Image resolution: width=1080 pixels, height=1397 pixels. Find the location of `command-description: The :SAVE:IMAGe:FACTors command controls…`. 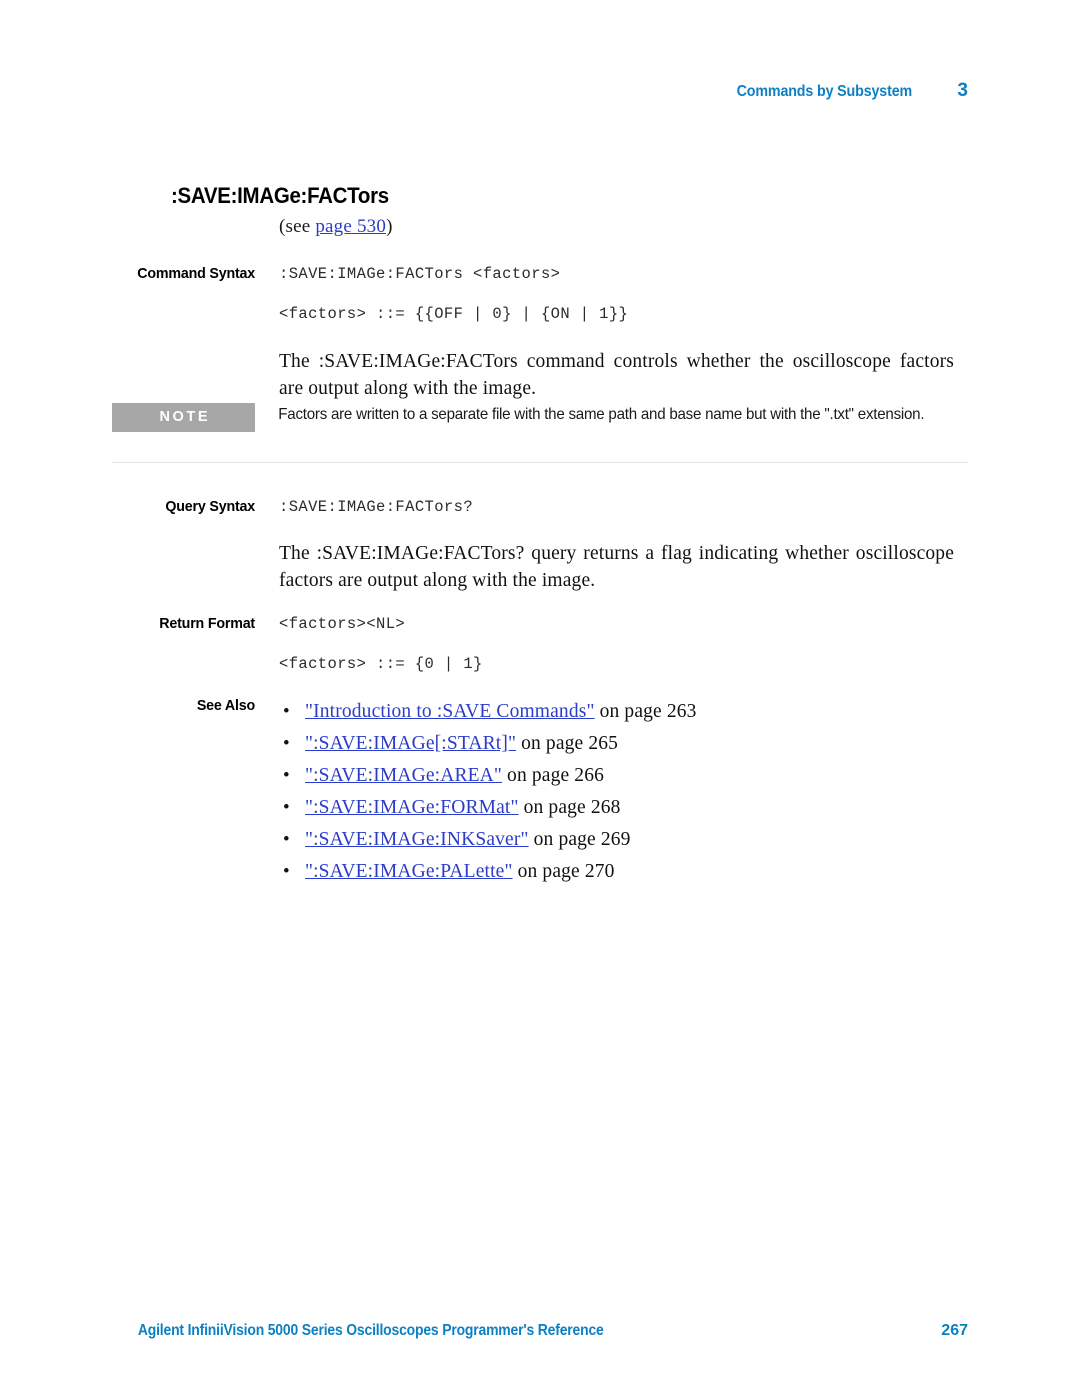

command-description: The :SAVE:IMAGe:FACTors command controls… is located at coordinates (616, 375).